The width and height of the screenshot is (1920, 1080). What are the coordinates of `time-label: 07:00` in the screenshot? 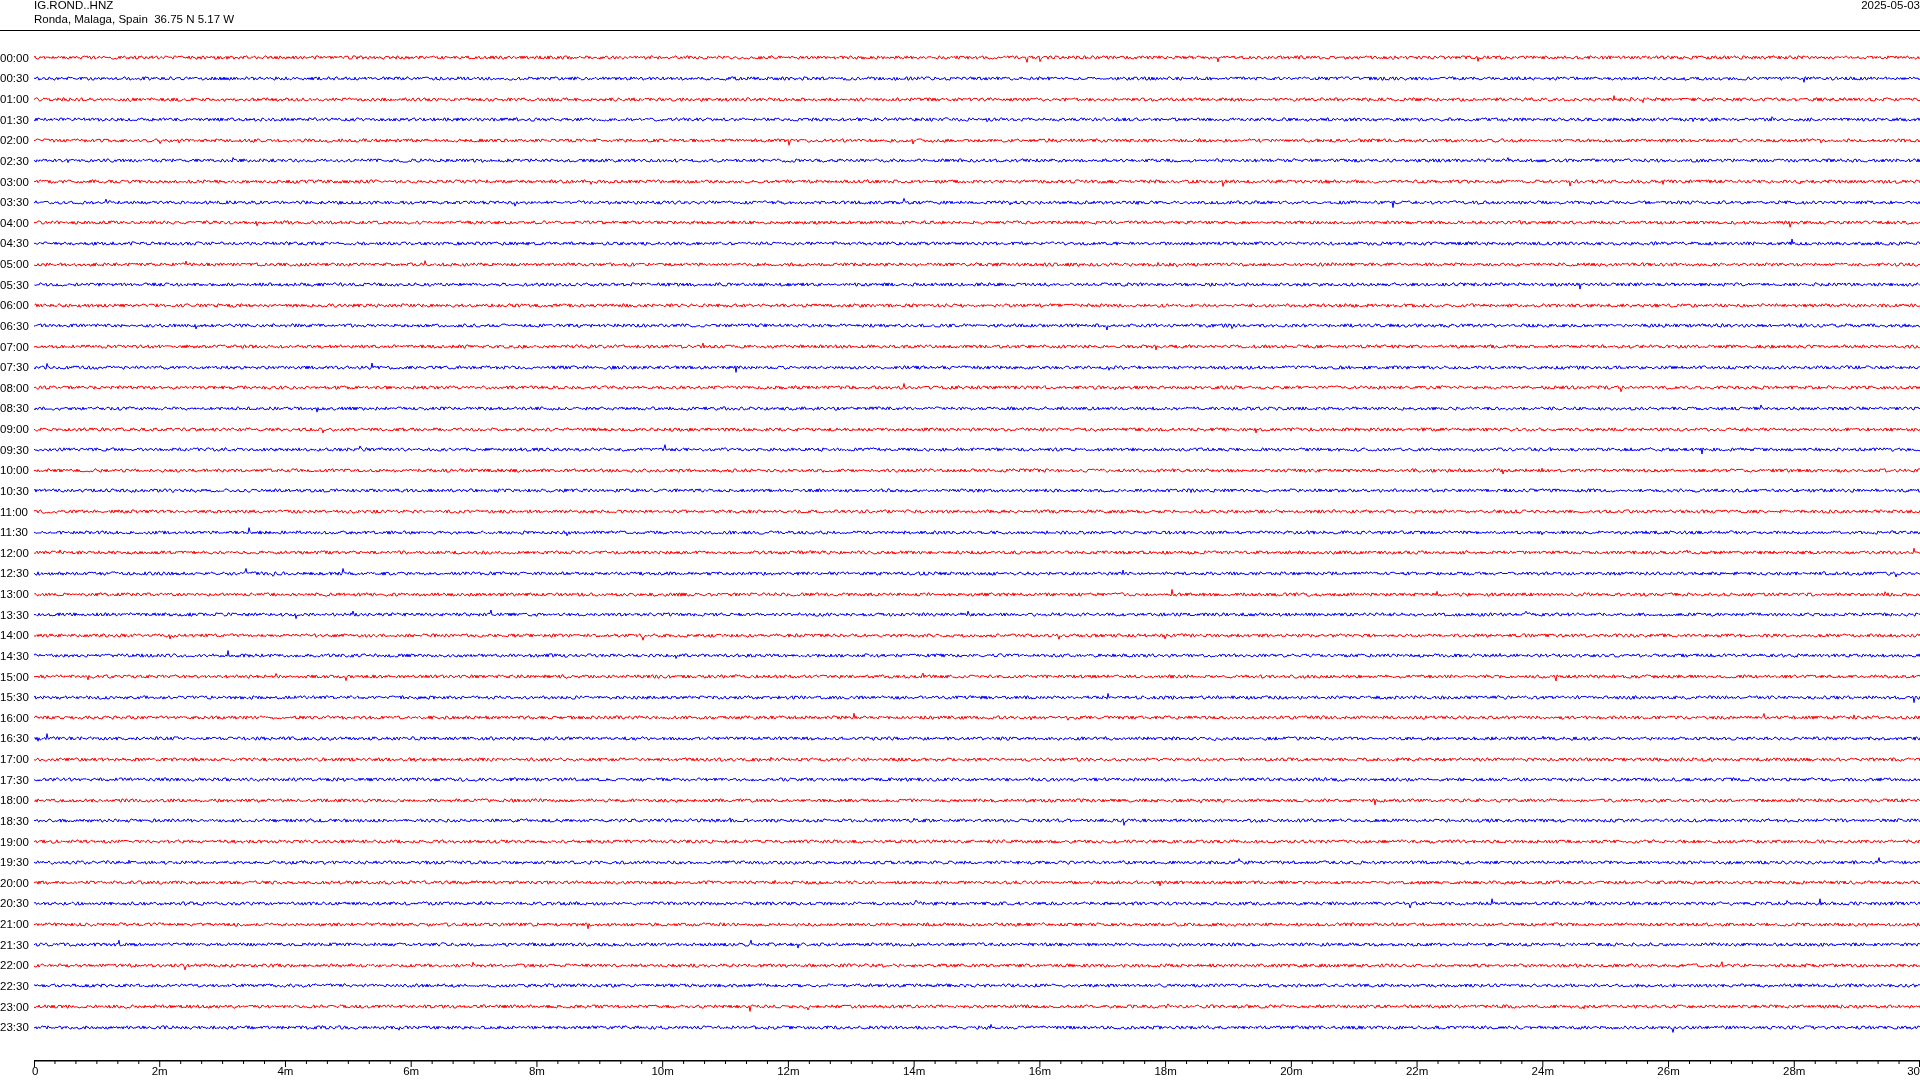 It's located at (15, 346).